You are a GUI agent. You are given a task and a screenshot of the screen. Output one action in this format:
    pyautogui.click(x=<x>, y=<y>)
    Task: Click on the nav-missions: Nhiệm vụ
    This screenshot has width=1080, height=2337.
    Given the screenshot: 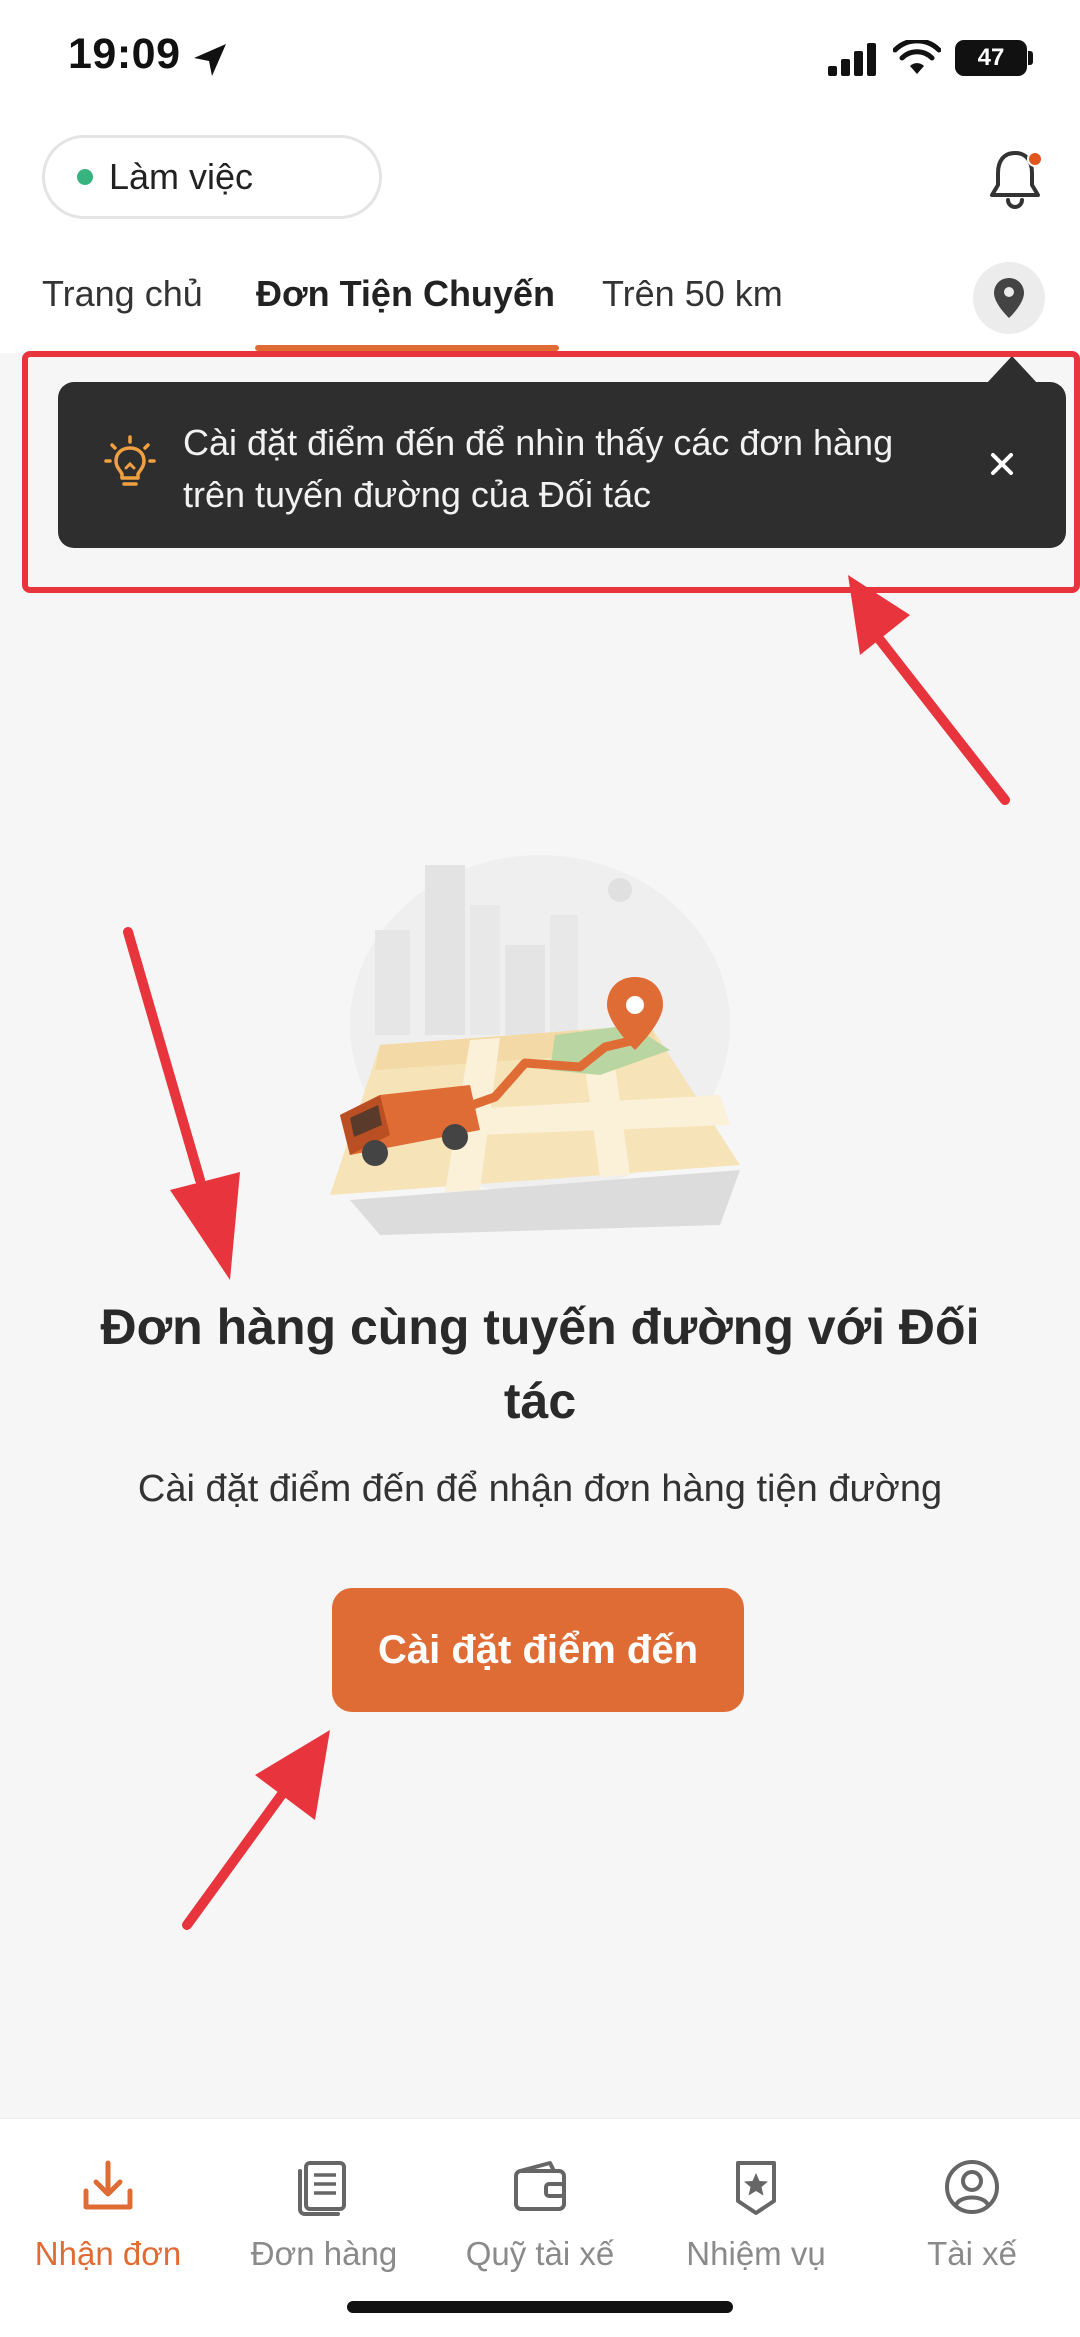 What is the action you would take?
    pyautogui.click(x=756, y=2209)
    